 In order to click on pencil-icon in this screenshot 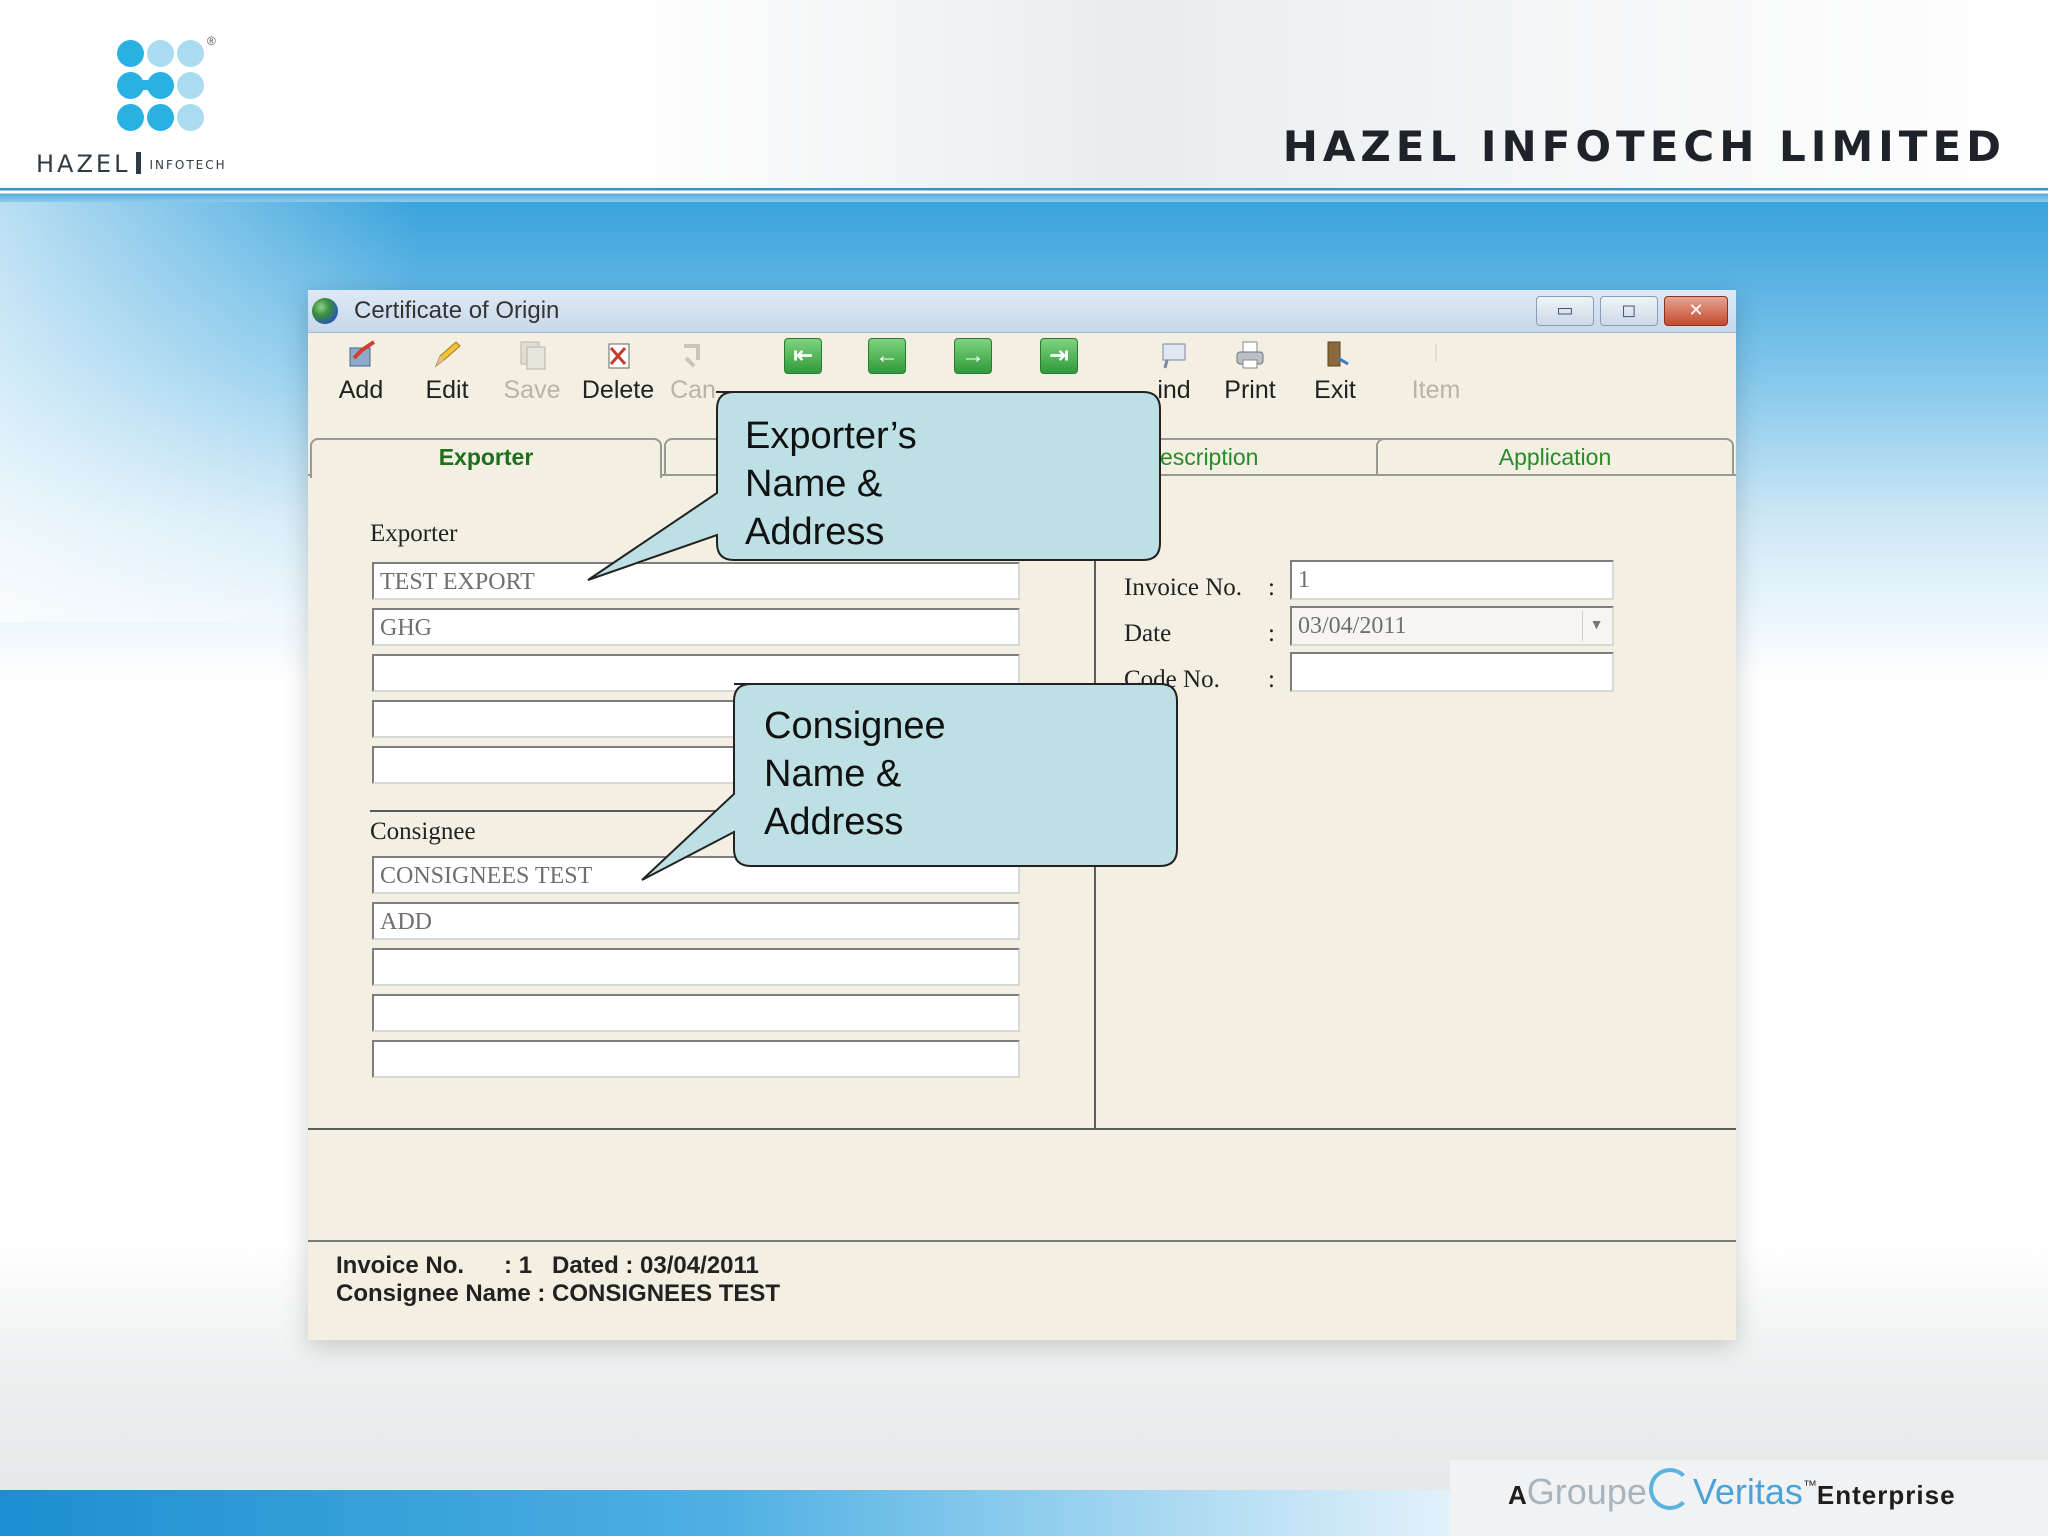, I will do `click(447, 354)`.